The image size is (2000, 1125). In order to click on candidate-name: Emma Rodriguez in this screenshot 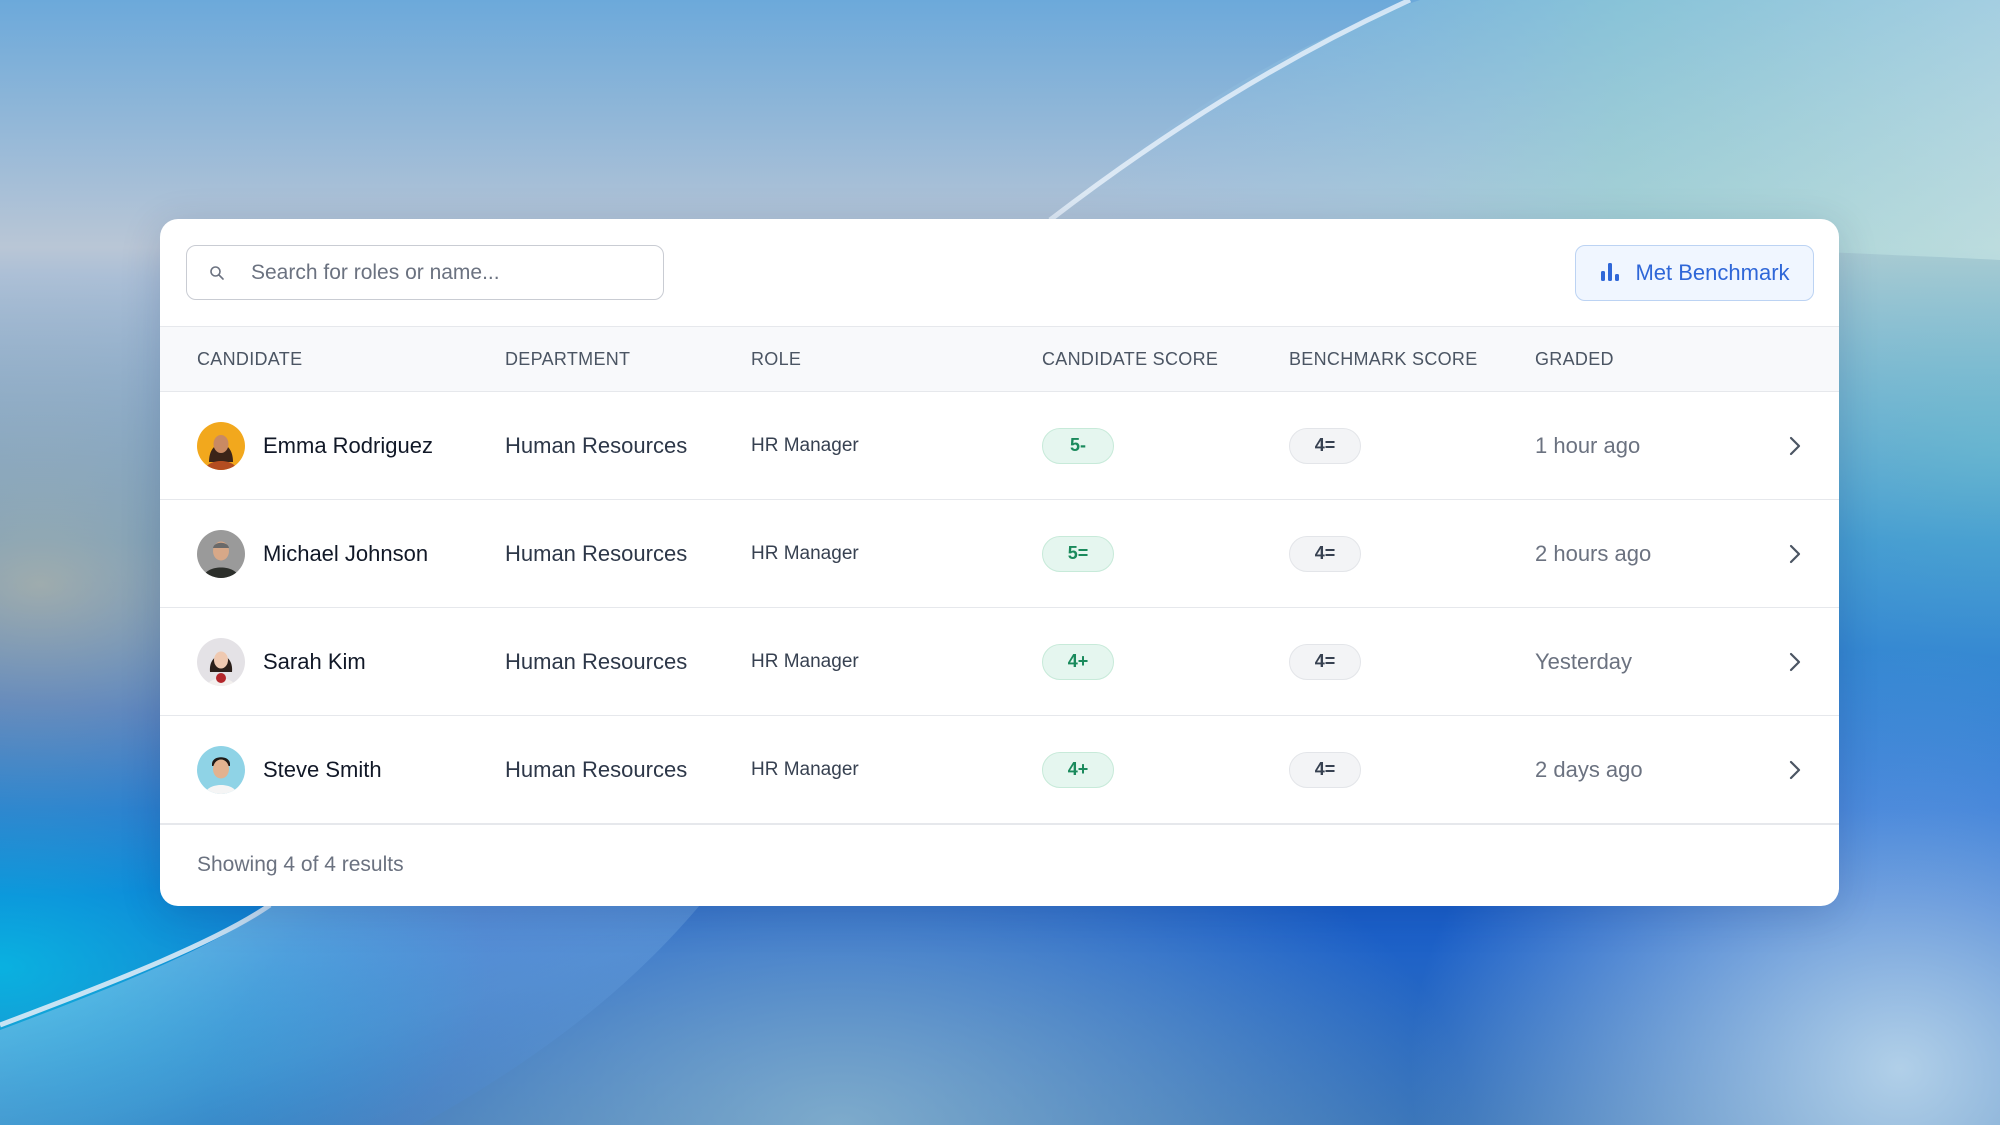, I will do `click(348, 445)`.